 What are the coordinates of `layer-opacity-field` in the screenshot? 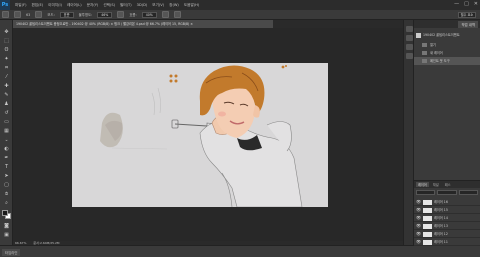 It's located at (468, 192).